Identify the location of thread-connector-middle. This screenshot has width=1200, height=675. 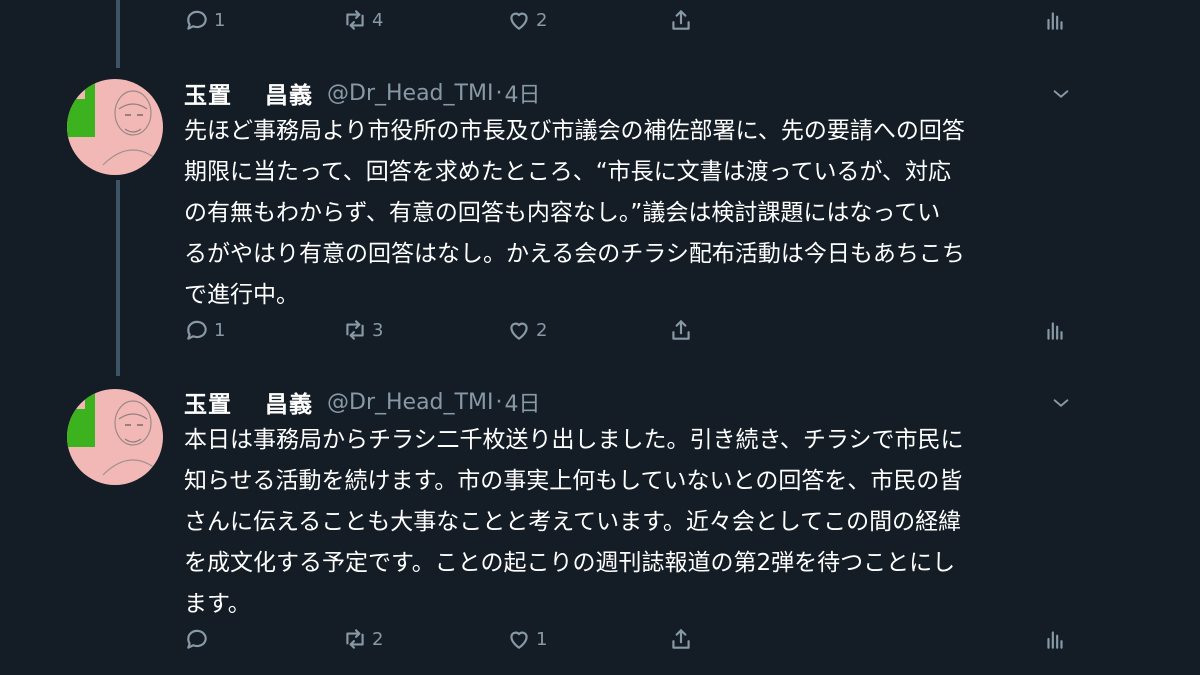
(118, 278).